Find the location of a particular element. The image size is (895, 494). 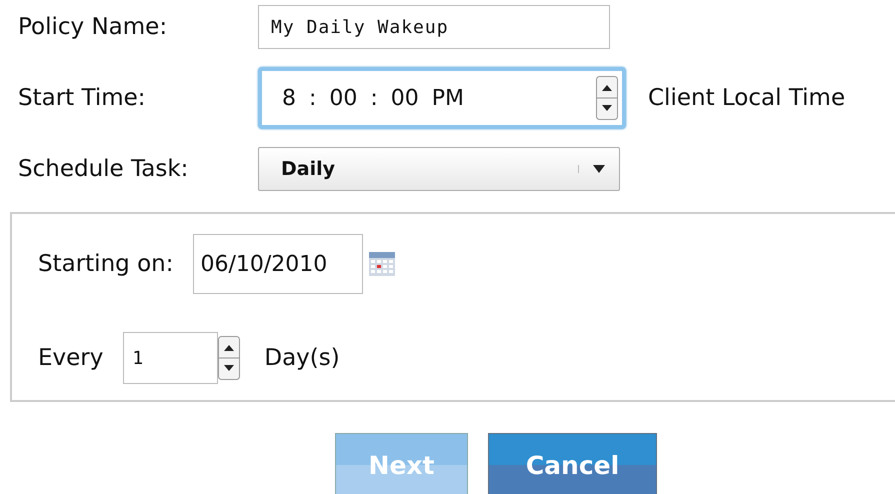

time-field: 8 : 00 : 00 PM is located at coordinates (442, 98).